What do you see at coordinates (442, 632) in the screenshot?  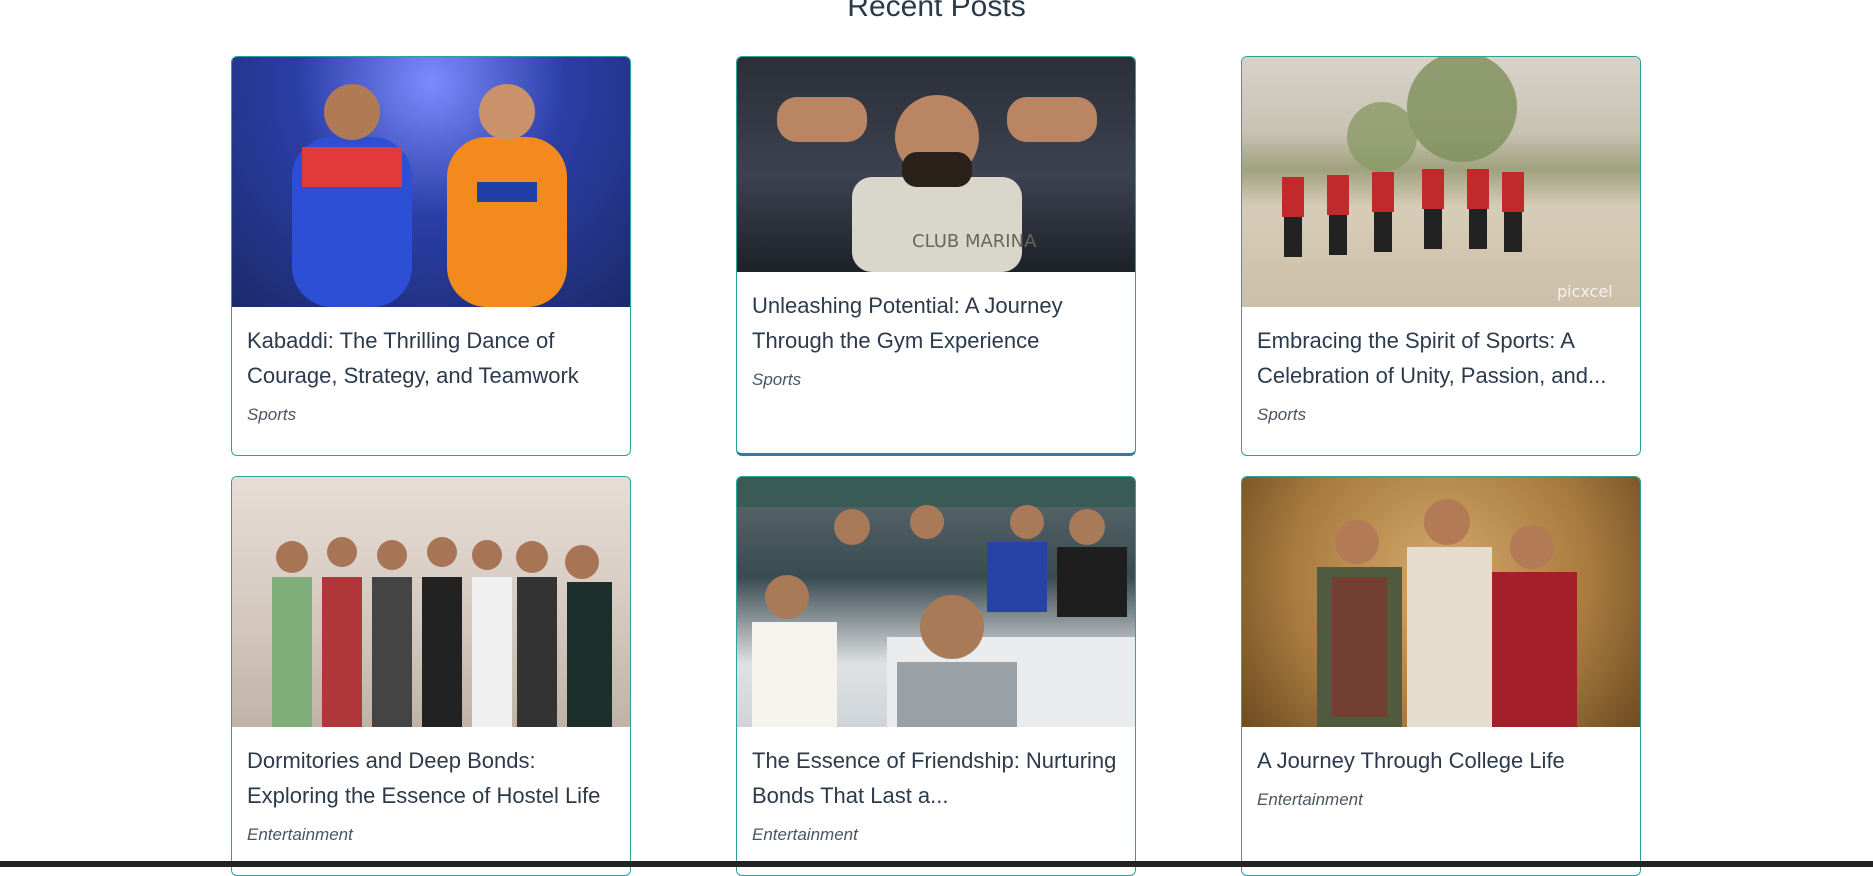 I see `hostel-group-image` at bounding box center [442, 632].